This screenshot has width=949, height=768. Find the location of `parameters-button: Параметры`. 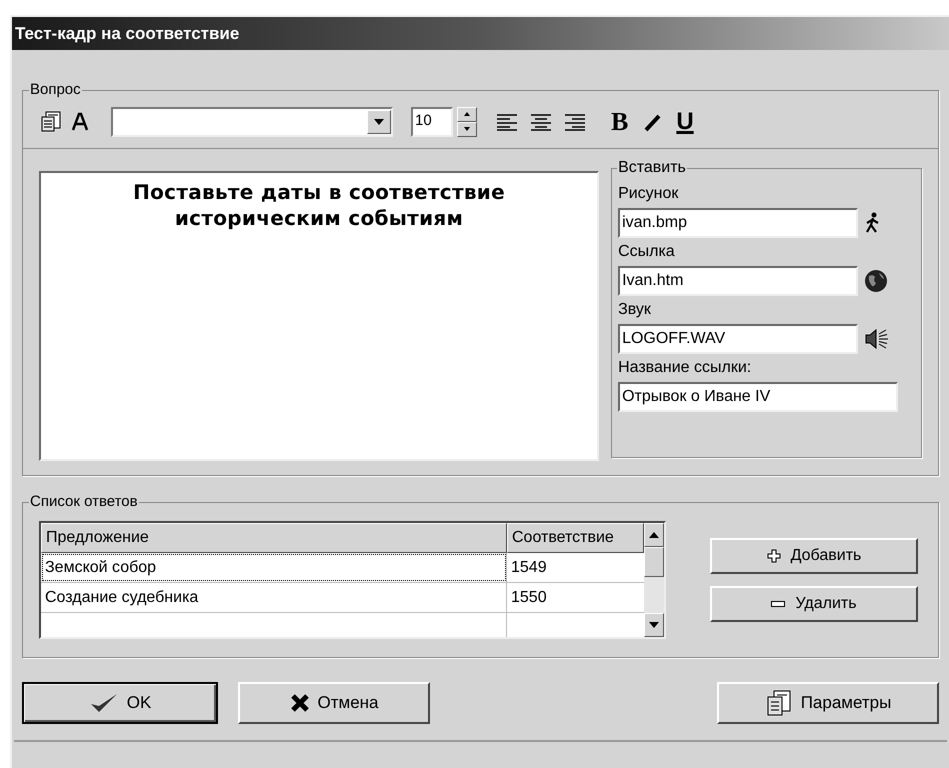

parameters-button: Параметры is located at coordinates (828, 703).